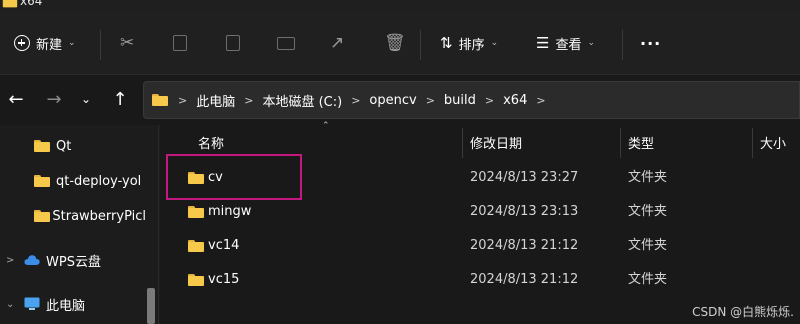  I want to click on sidebar-item-label: qt-deploy-yol, so click(99, 181).